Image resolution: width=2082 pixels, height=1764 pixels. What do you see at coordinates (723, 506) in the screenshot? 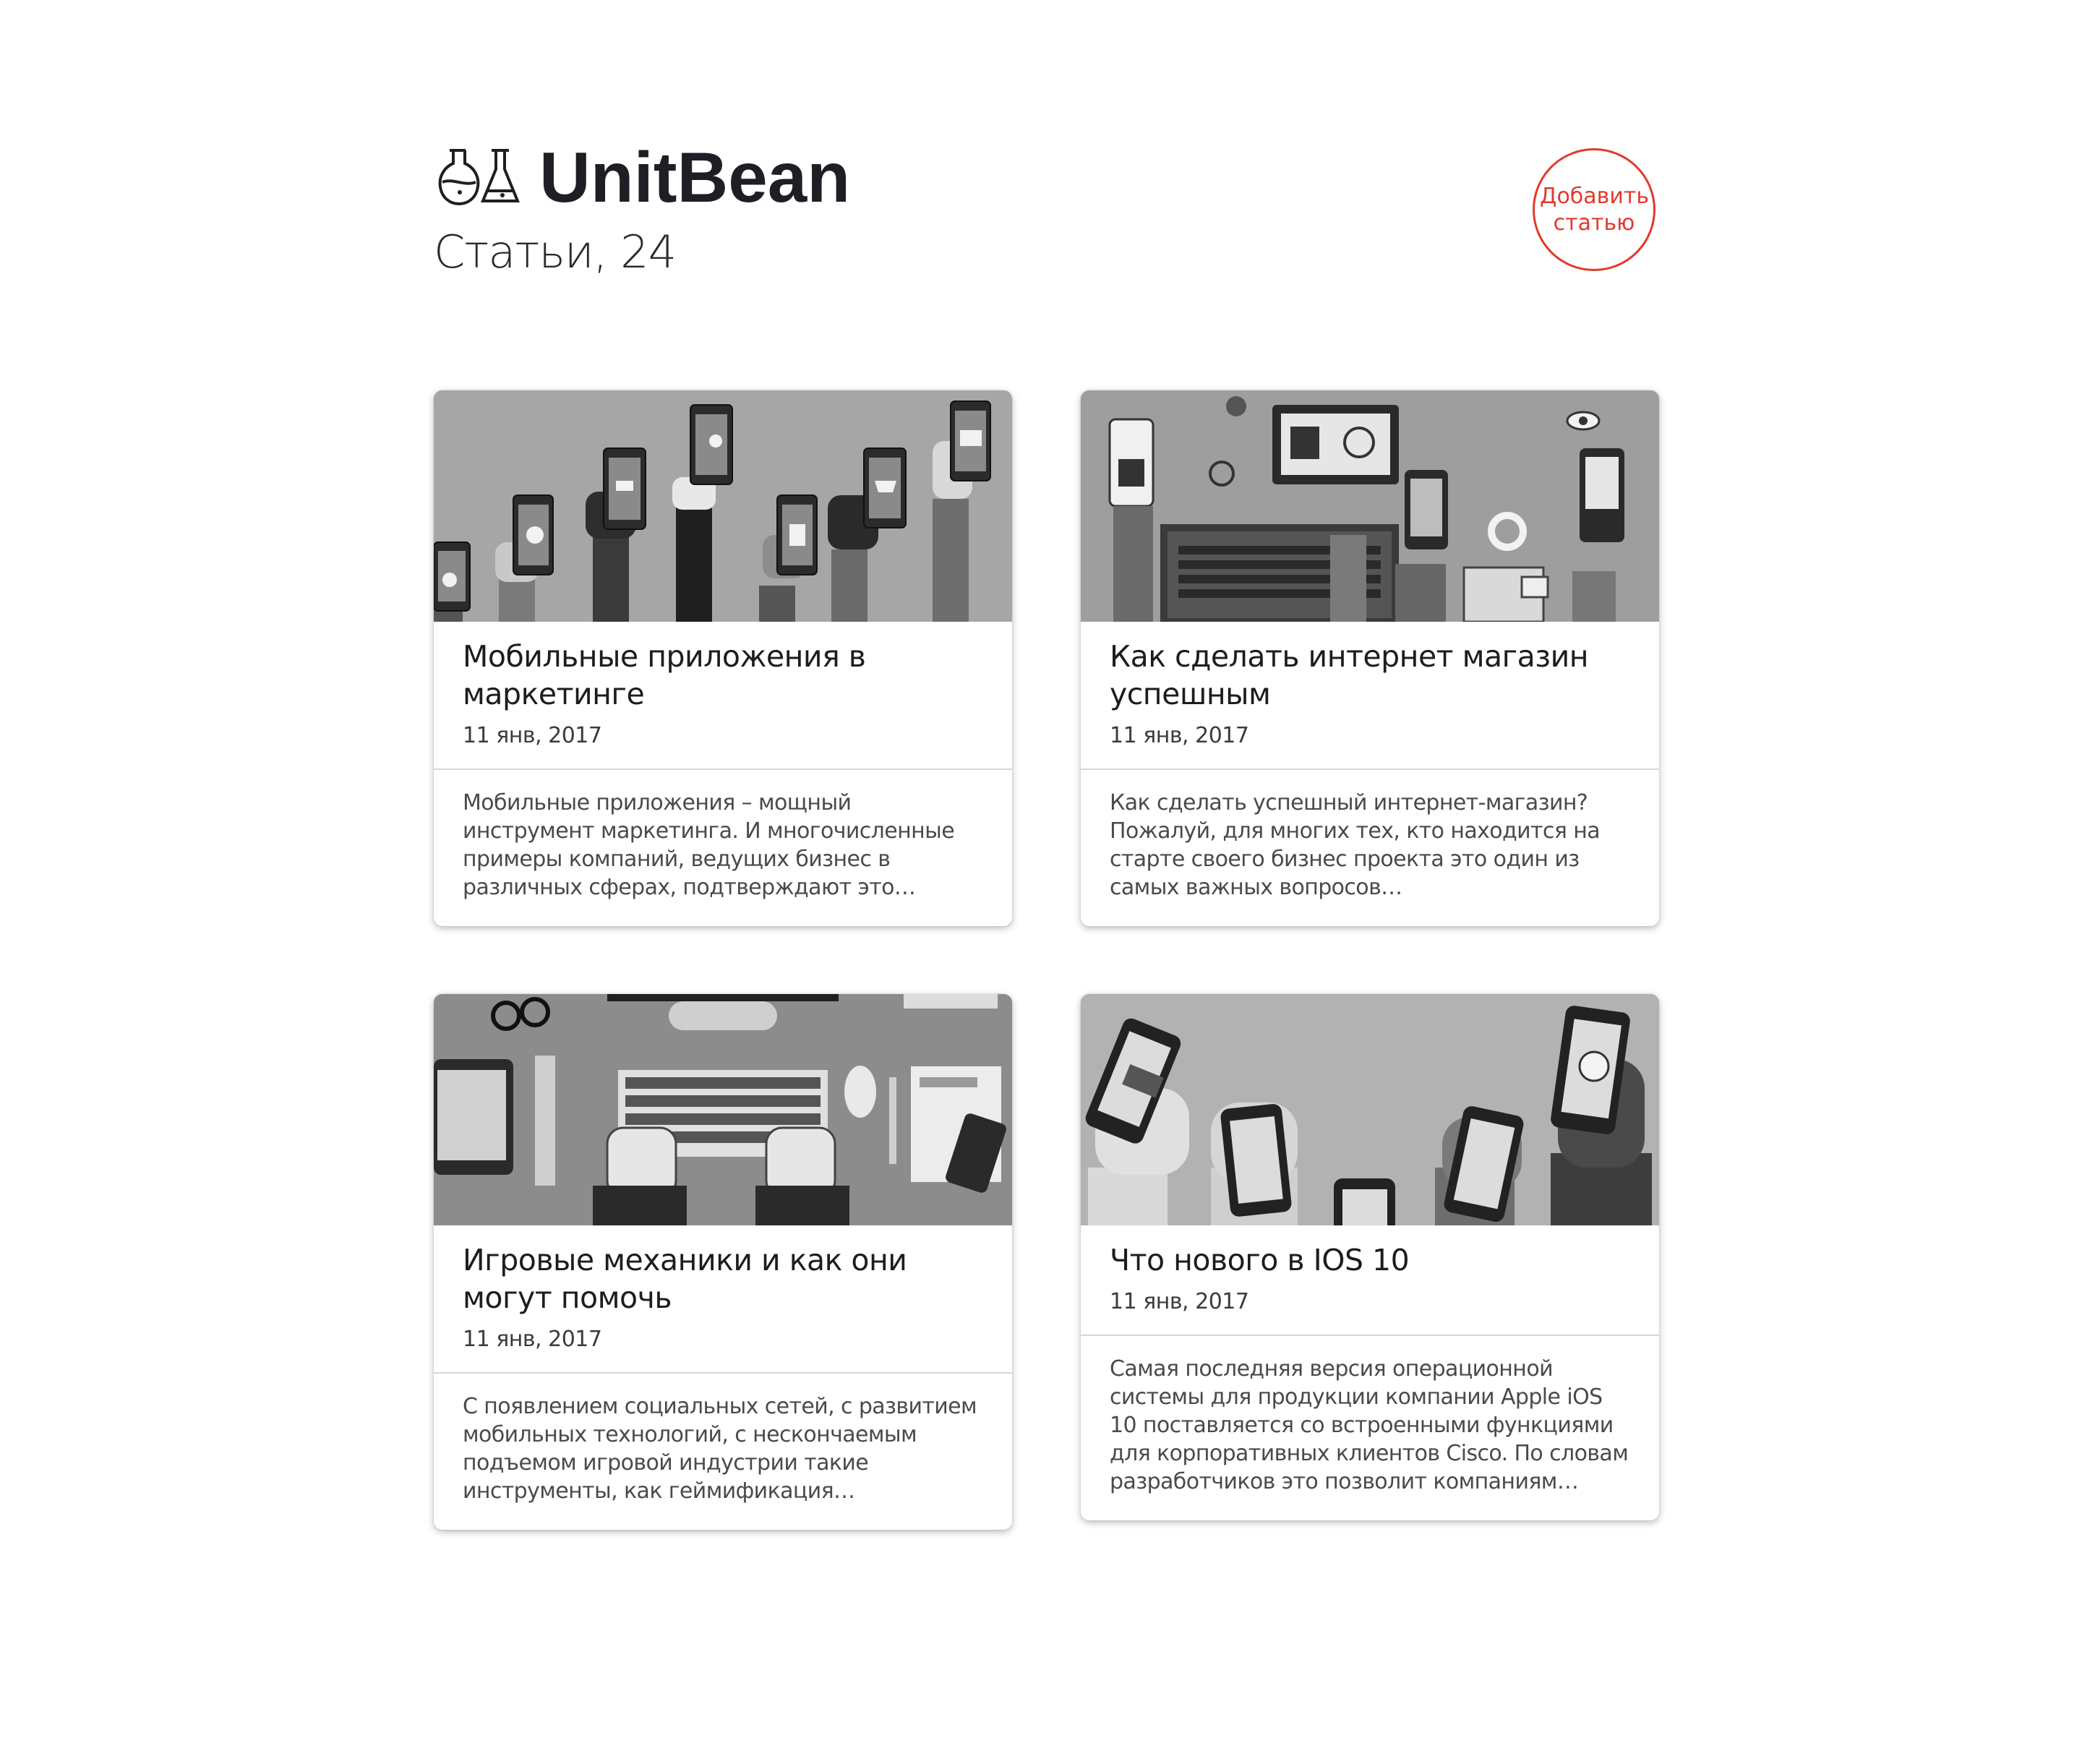
I see `article-image-phones` at bounding box center [723, 506].